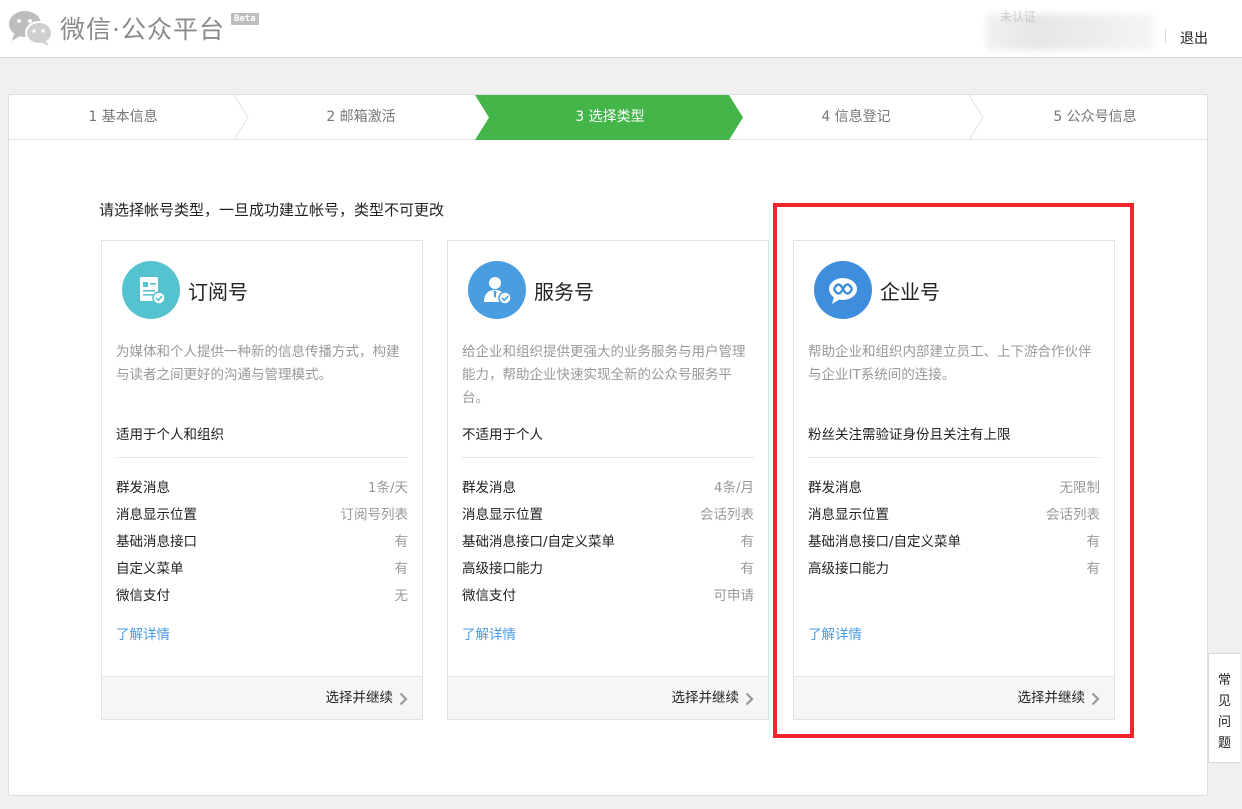 The width and height of the screenshot is (1242, 809). What do you see at coordinates (123, 117) in the screenshot?
I see `step-1-basic-info: 1 基本信息` at bounding box center [123, 117].